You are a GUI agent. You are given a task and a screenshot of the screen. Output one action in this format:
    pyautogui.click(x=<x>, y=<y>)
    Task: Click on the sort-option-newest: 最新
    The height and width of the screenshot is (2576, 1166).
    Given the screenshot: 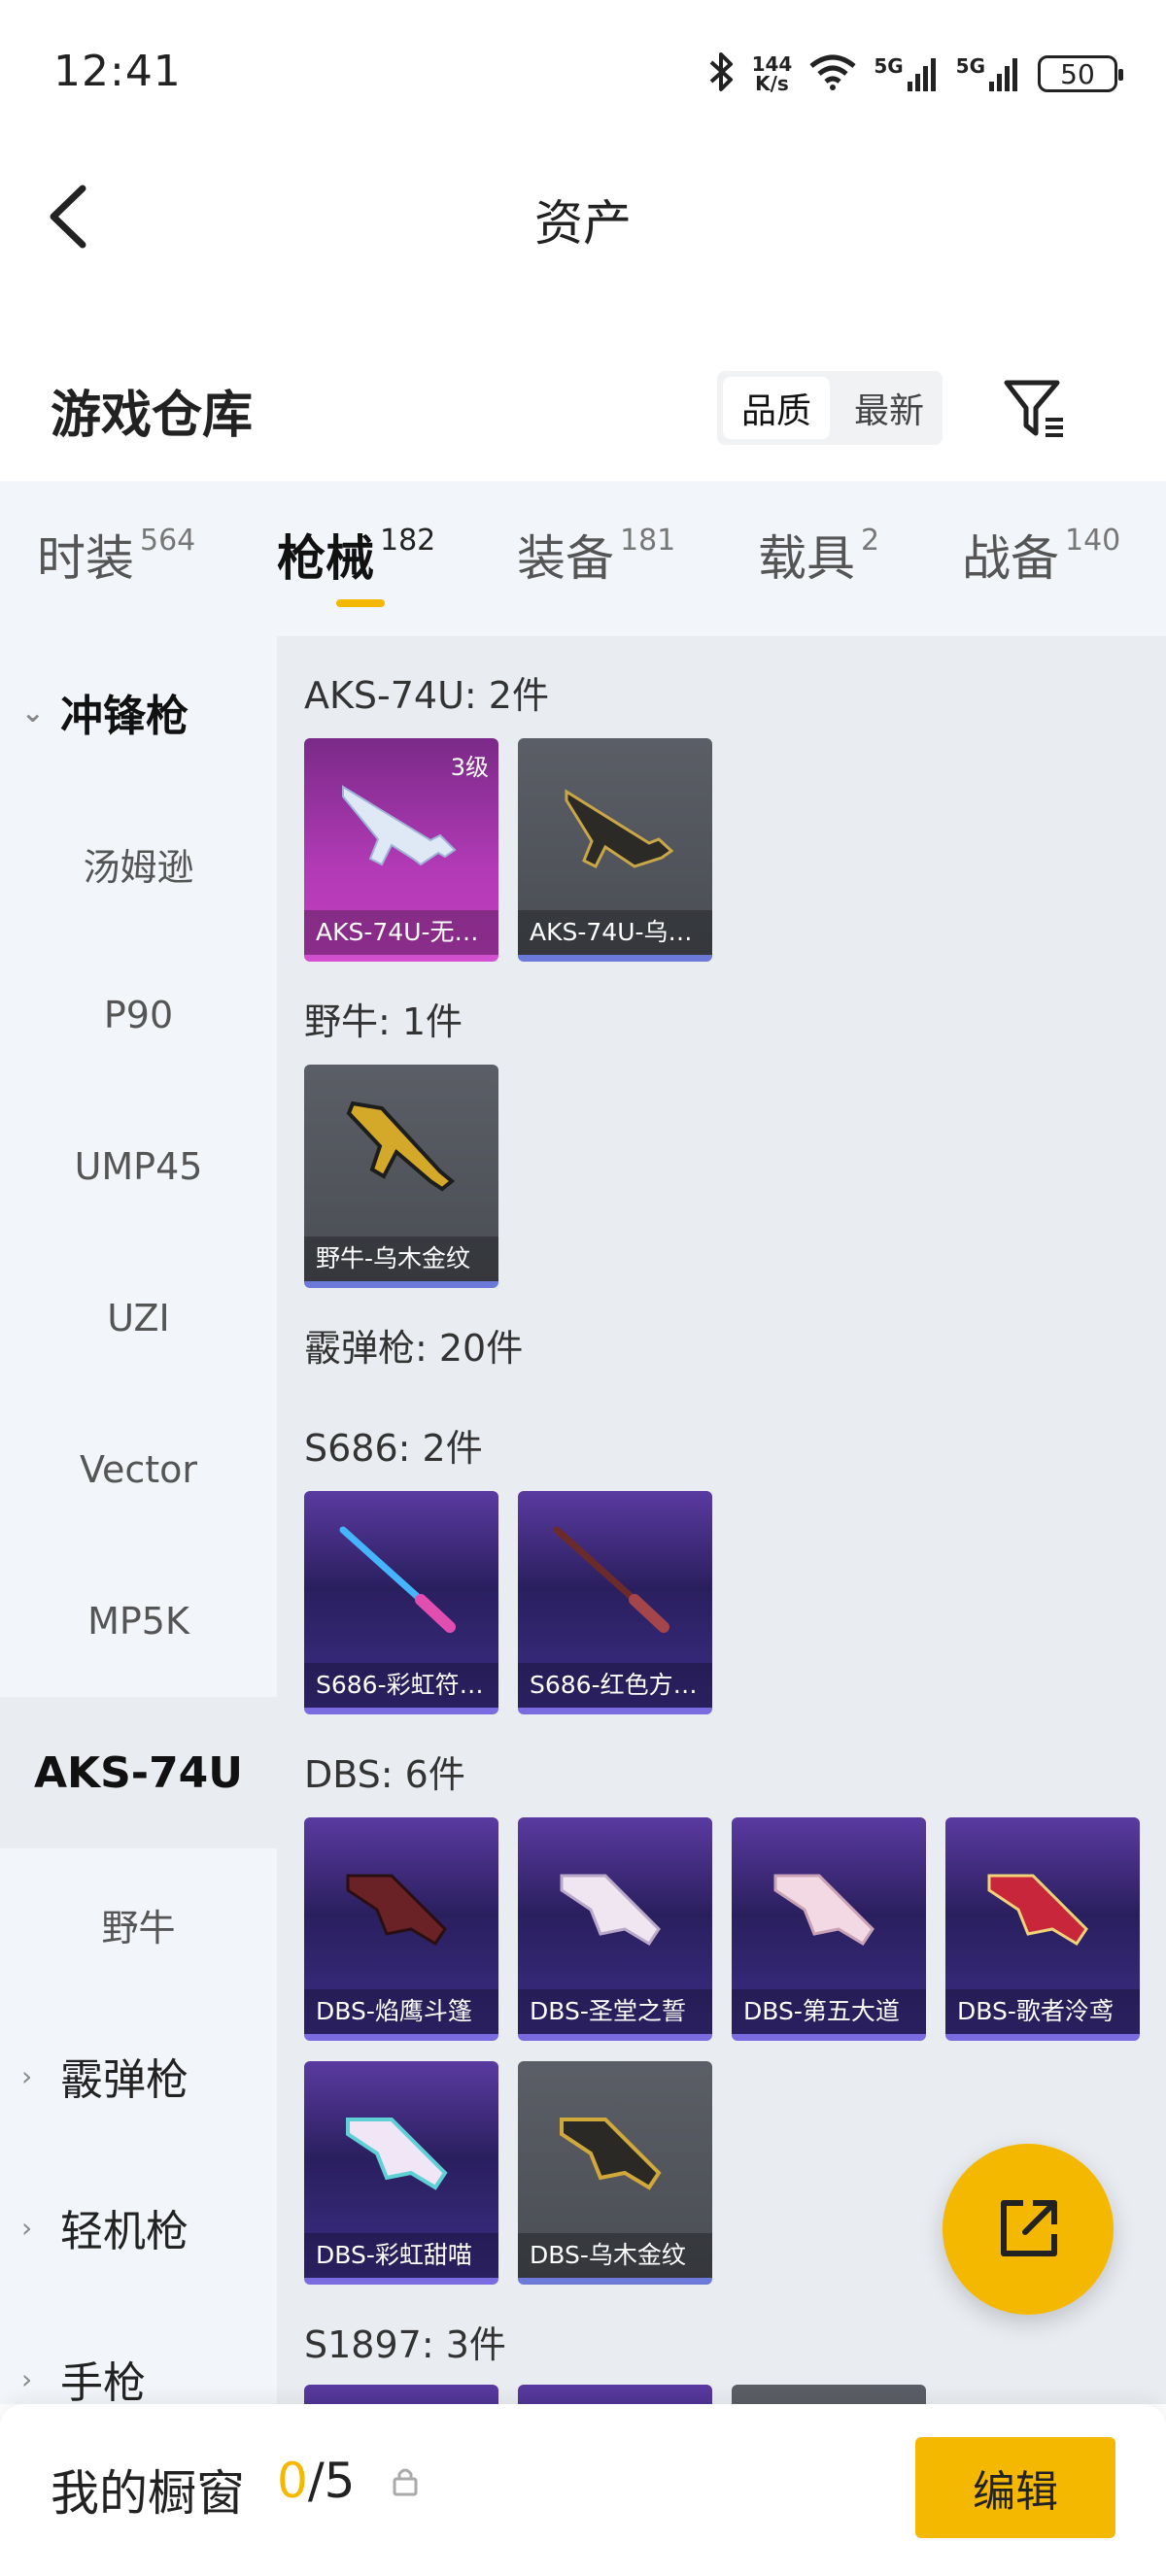 What is the action you would take?
    pyautogui.click(x=889, y=408)
    